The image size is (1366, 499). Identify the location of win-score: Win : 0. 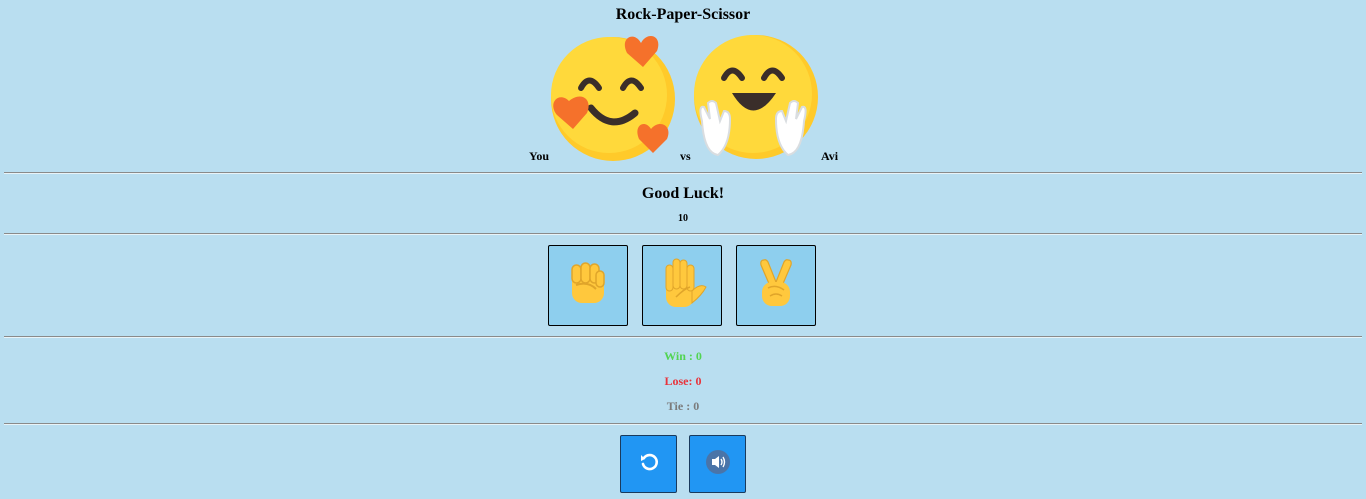
(683, 356).